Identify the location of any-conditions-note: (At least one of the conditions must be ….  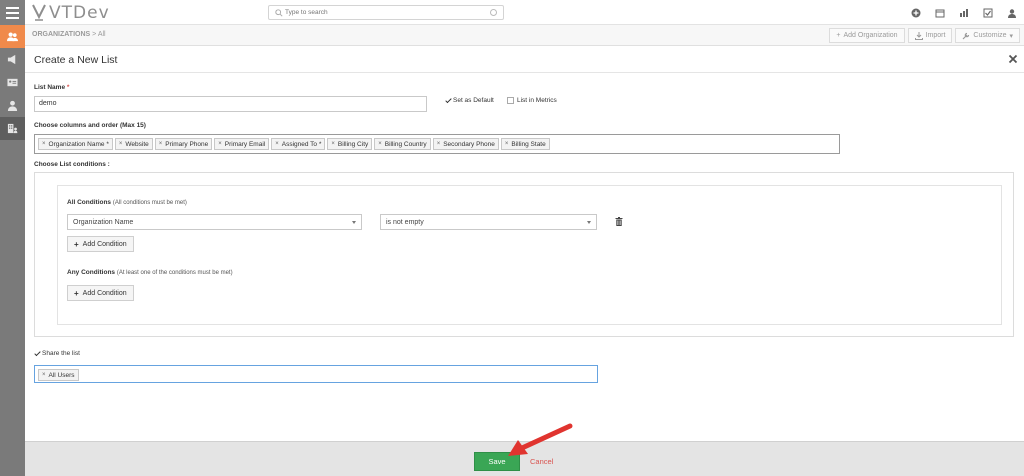
(174, 273).